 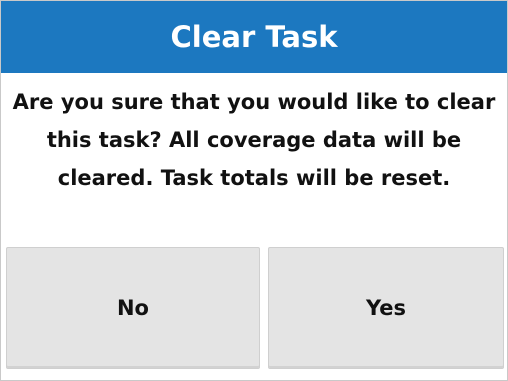 I want to click on yes-button-label: Yes, so click(x=386, y=308).